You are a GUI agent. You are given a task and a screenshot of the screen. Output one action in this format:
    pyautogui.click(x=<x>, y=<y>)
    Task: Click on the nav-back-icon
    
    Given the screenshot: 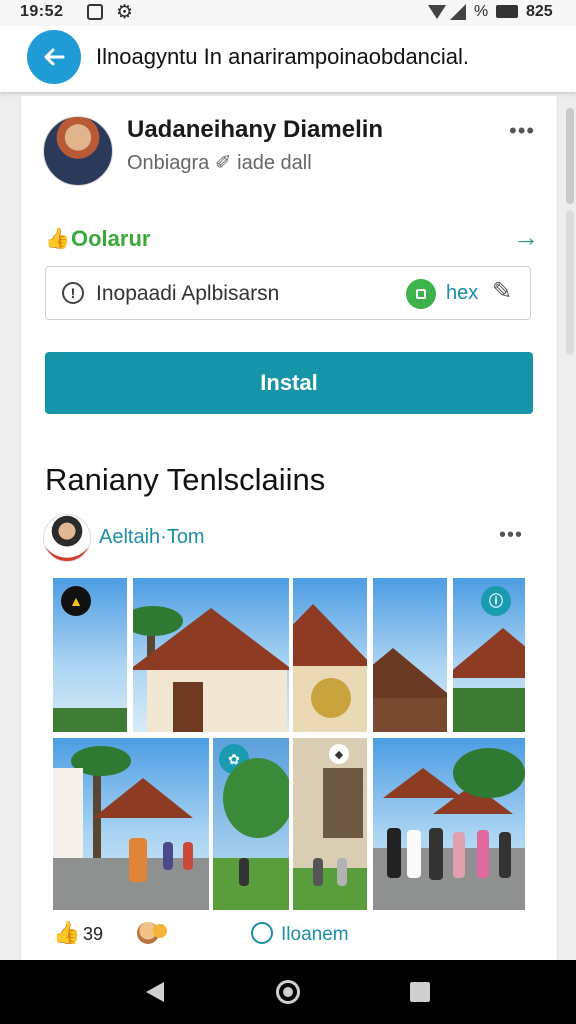 What is the action you would take?
    pyautogui.click(x=155, y=992)
    